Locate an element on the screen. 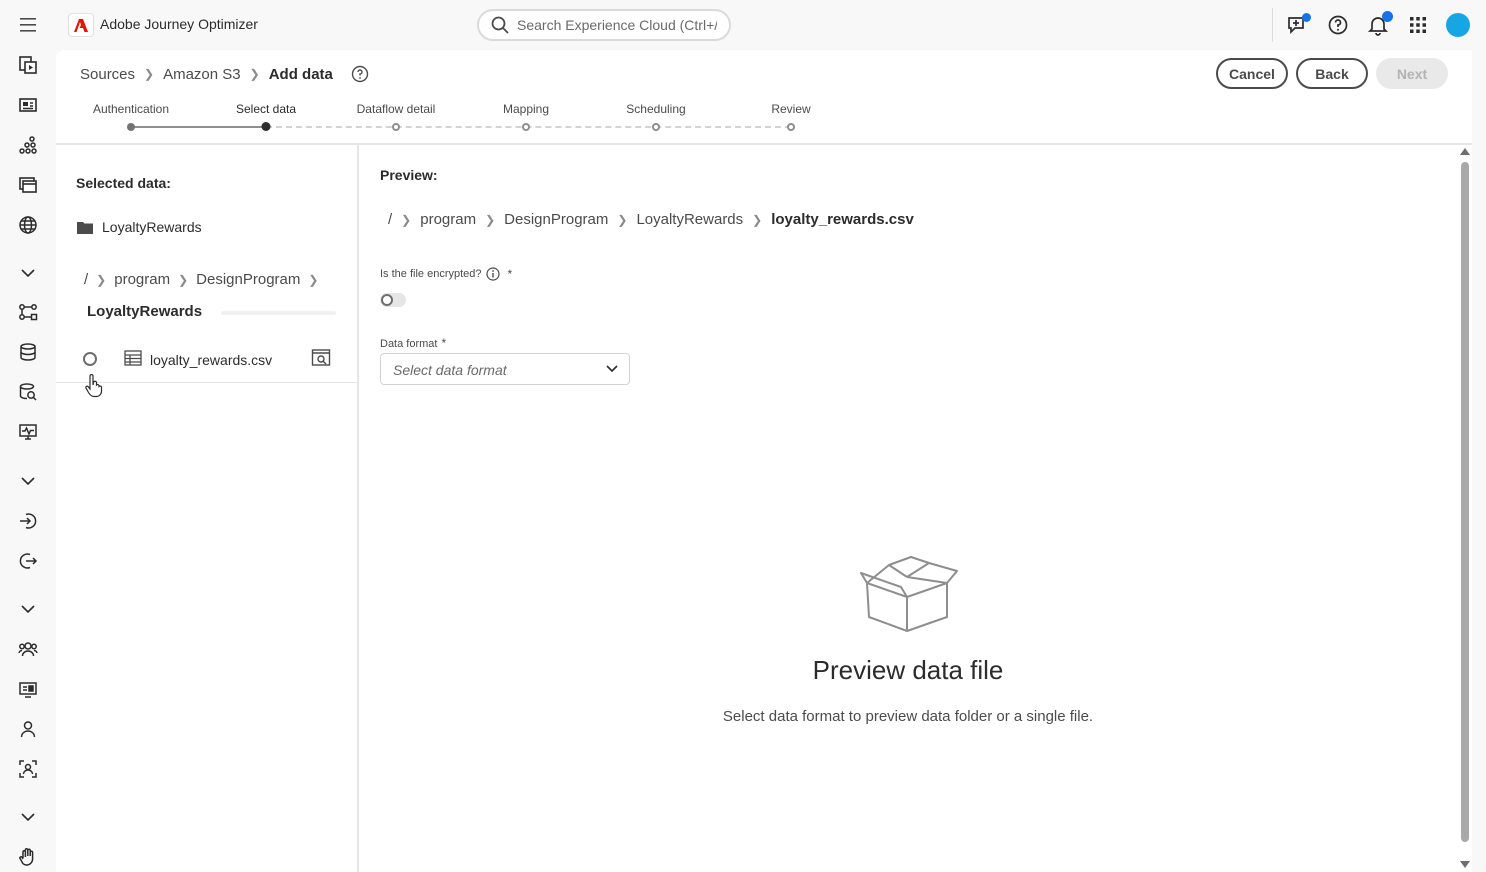 The image size is (1486, 872). privacy-icon is located at coordinates (28, 857).